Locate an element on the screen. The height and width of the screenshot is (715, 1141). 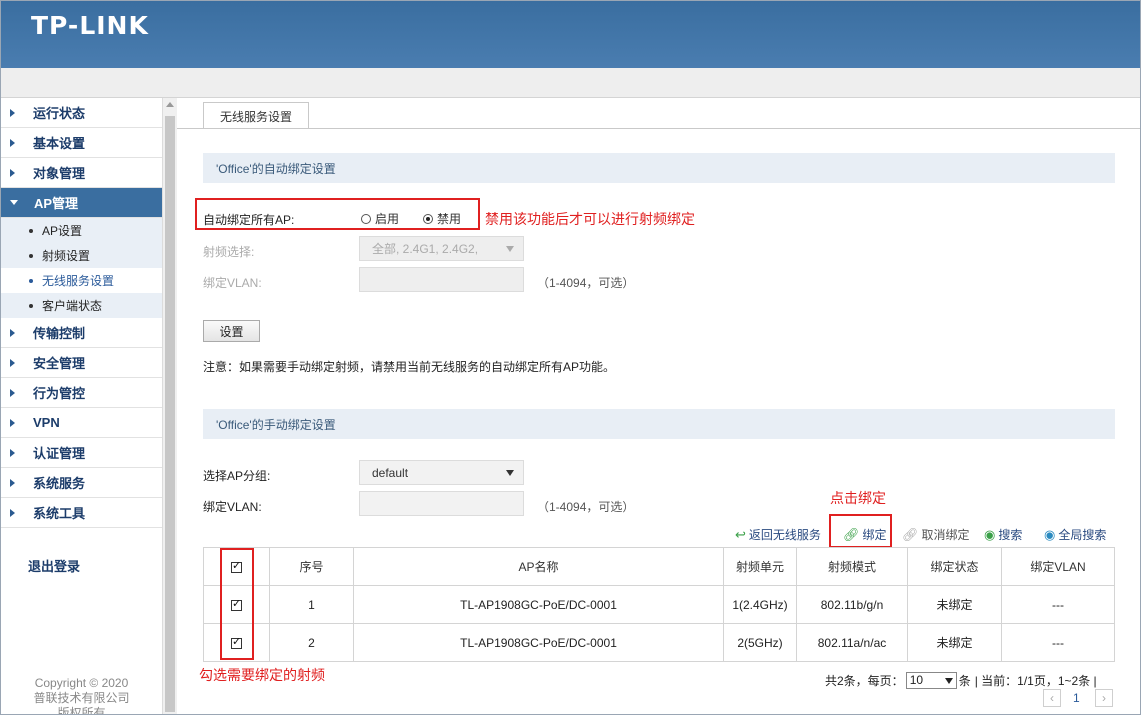
search-button: ◉ 搜索 is located at coordinates (1003, 534).